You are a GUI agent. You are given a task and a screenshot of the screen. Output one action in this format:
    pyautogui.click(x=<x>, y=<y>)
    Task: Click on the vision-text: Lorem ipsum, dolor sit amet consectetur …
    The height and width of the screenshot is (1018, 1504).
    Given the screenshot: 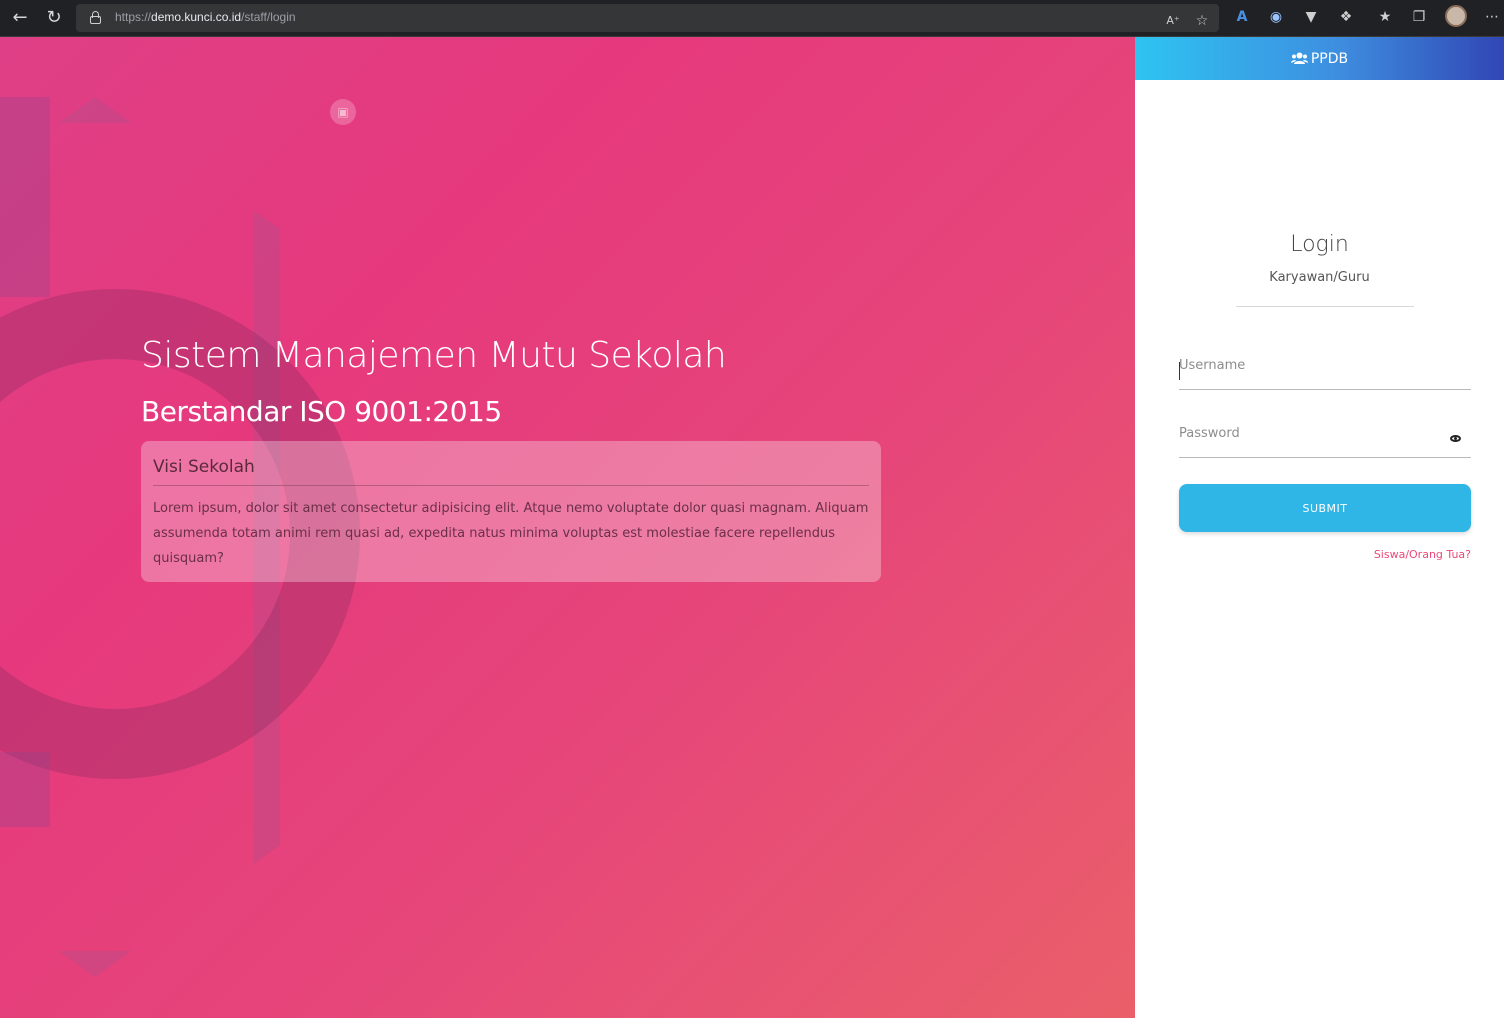 What is the action you would take?
    pyautogui.click(x=511, y=533)
    